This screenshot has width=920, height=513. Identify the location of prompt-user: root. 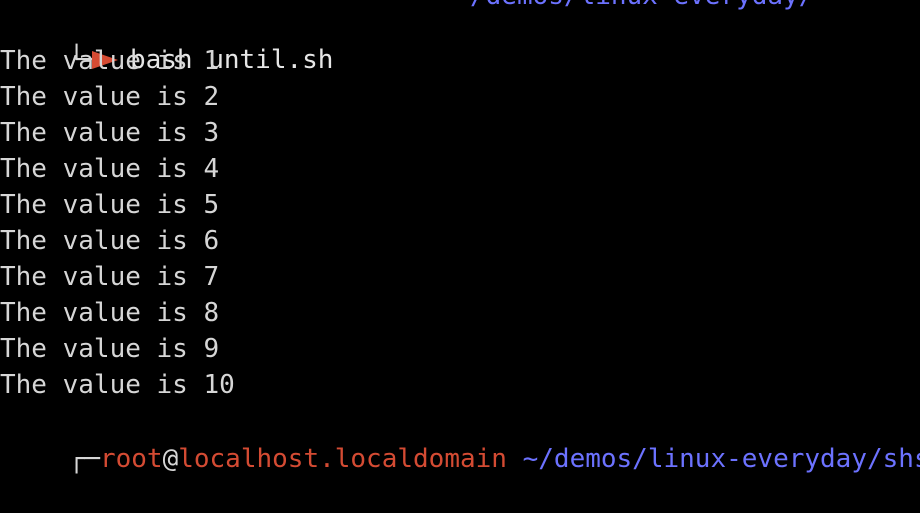
(131, 459).